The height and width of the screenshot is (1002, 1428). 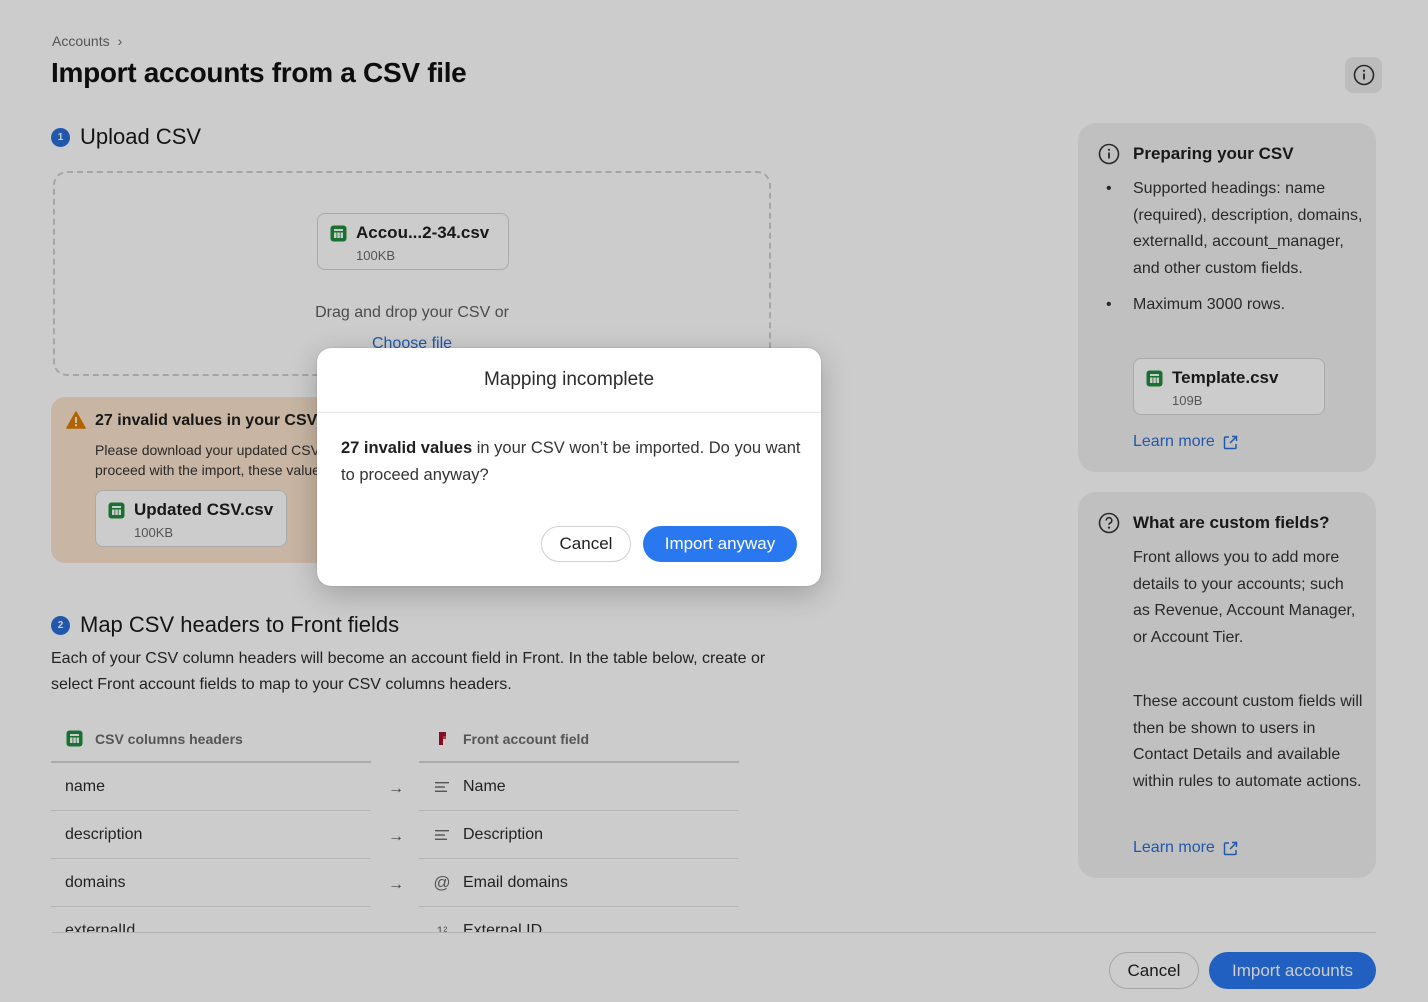 What do you see at coordinates (720, 544) in the screenshot?
I see `import-anyway-button: Import anyway` at bounding box center [720, 544].